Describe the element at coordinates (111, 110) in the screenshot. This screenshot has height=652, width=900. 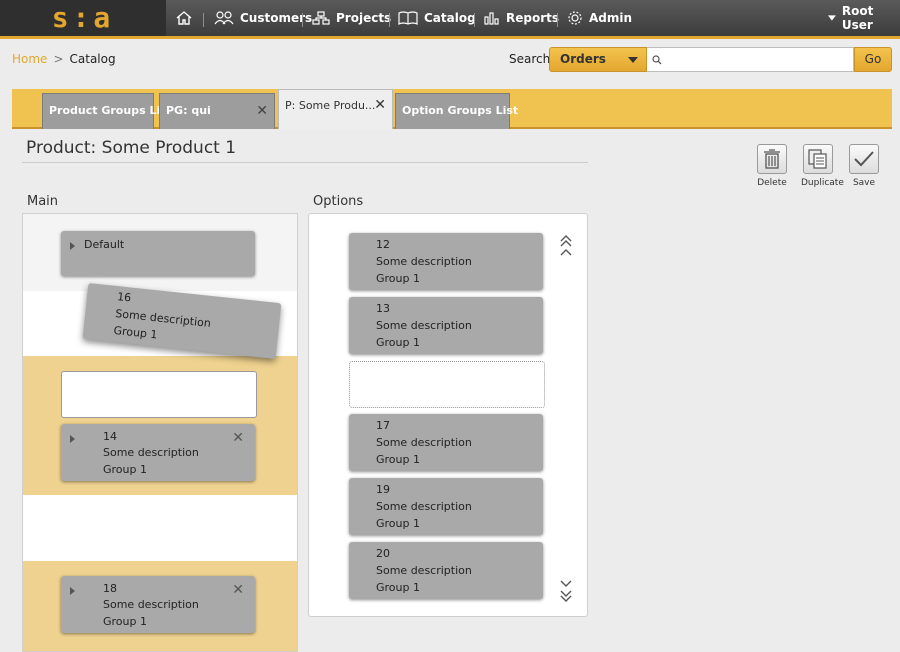
I see `tab-label: Product Groups List` at that location.